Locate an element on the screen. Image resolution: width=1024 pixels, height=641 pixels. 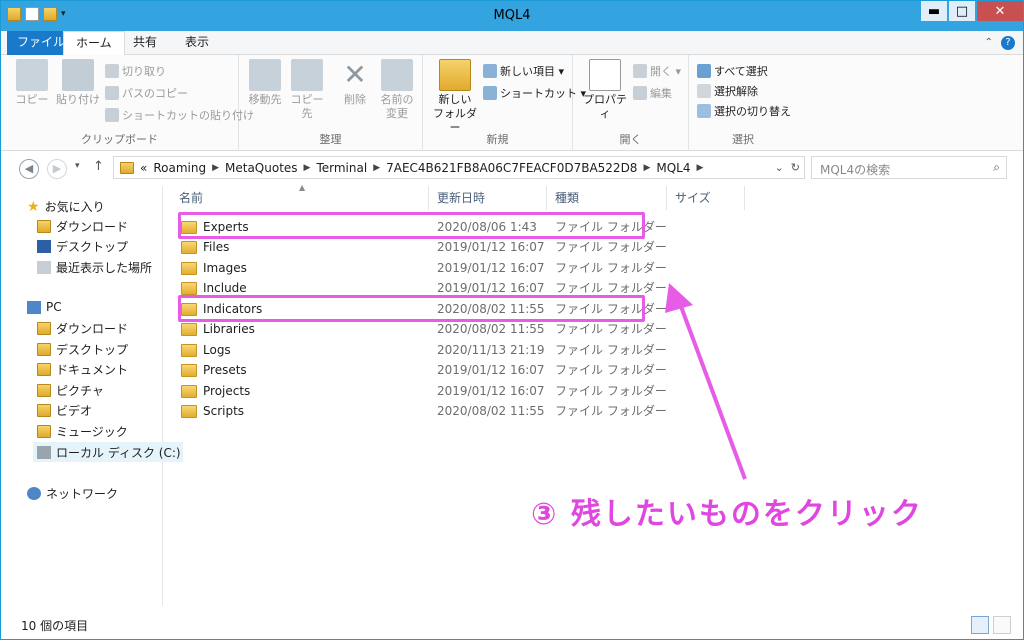
annotation-text: ③ 残したいものをクリック is located at coordinates (727, 514).